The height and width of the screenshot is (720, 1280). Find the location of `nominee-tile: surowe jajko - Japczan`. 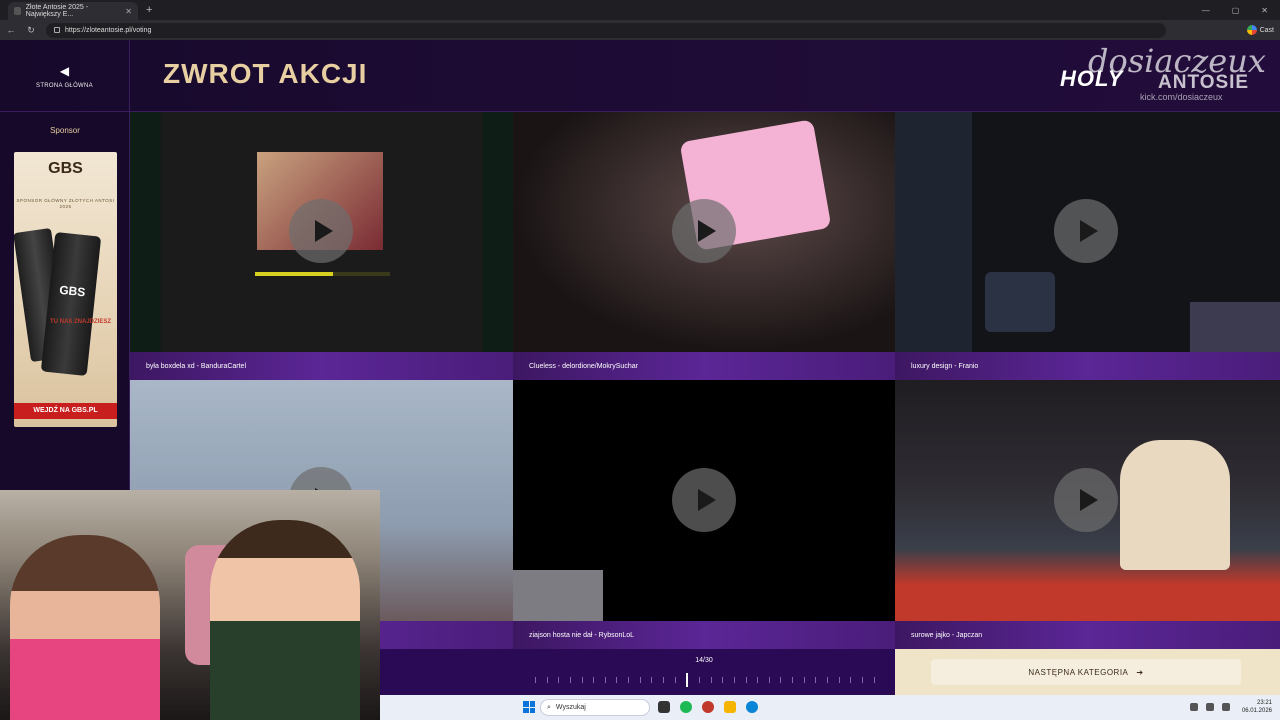

nominee-tile: surowe jajko - Japczan is located at coordinates (1087, 514).